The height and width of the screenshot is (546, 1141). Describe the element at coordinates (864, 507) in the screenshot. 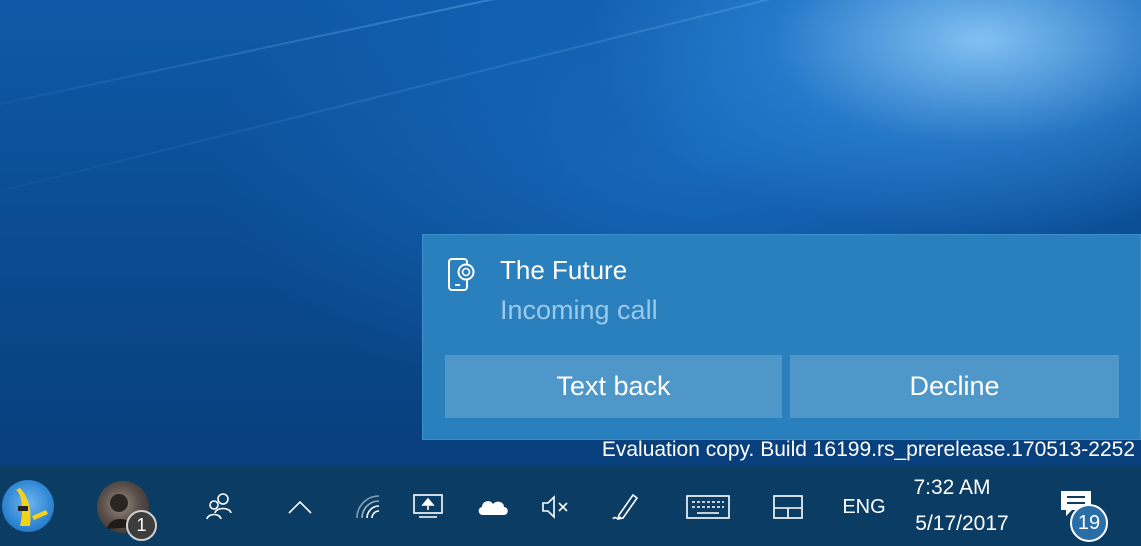

I see `input-language-indicator: ENG` at that location.